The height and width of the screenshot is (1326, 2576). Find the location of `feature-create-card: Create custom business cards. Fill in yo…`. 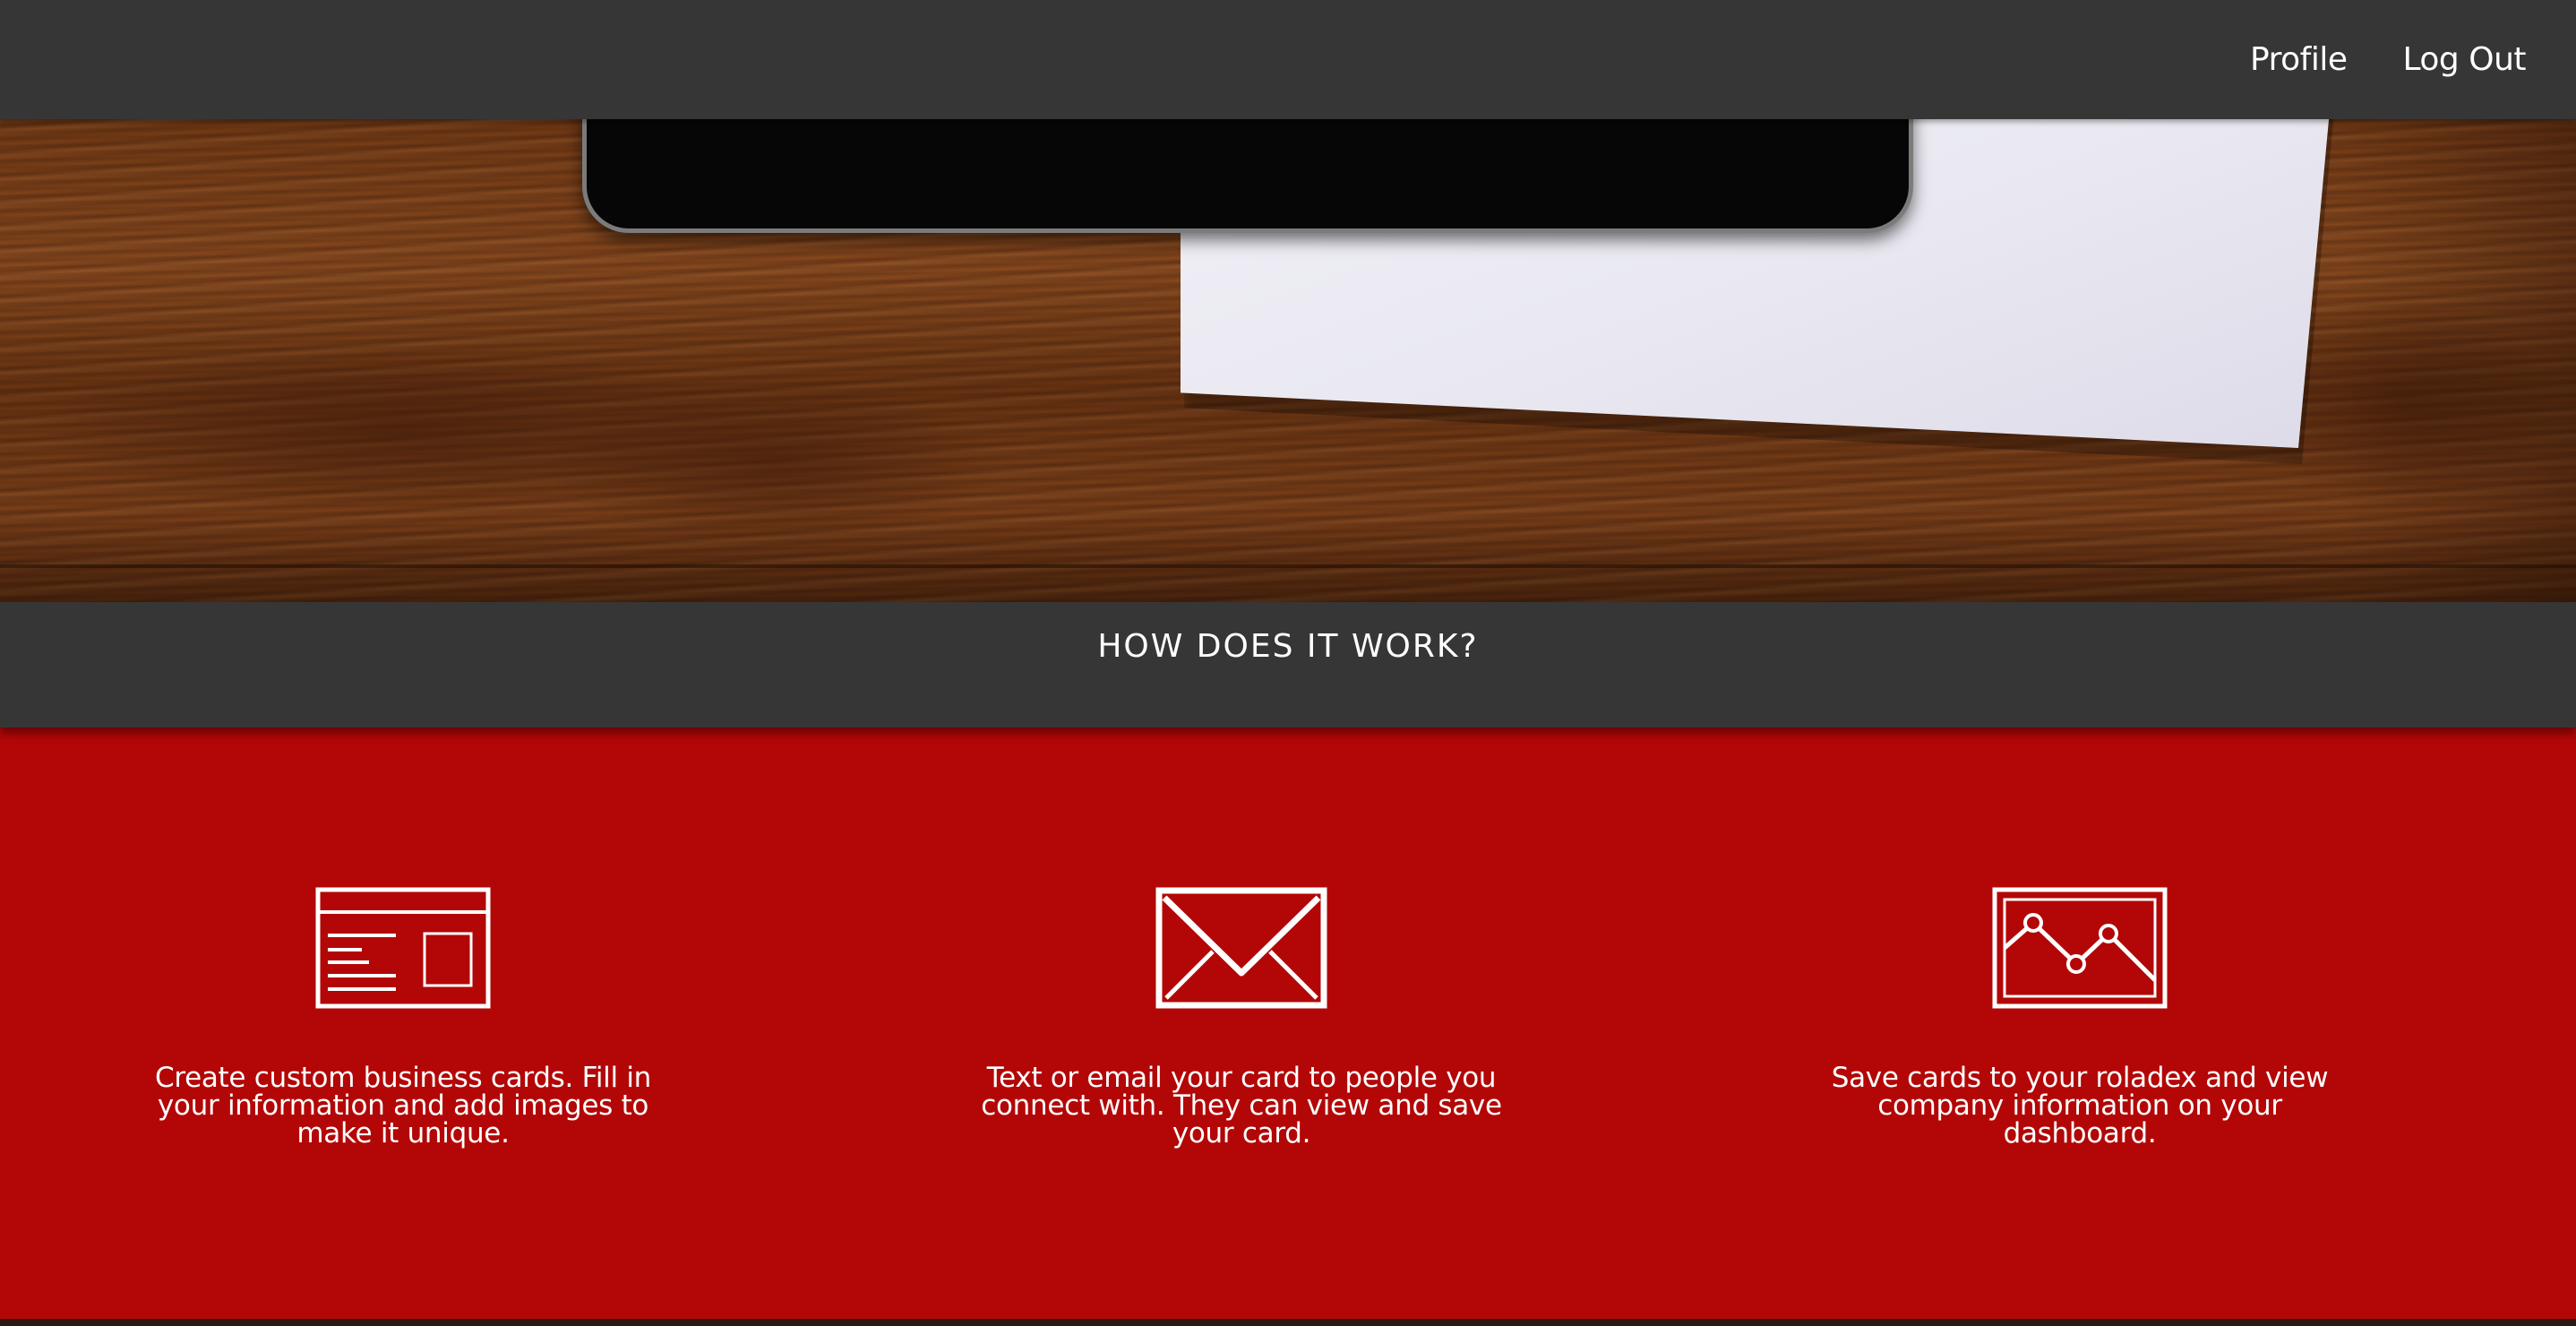

feature-create-card: Create custom business cards. Fill in yo… is located at coordinates (403, 1023).